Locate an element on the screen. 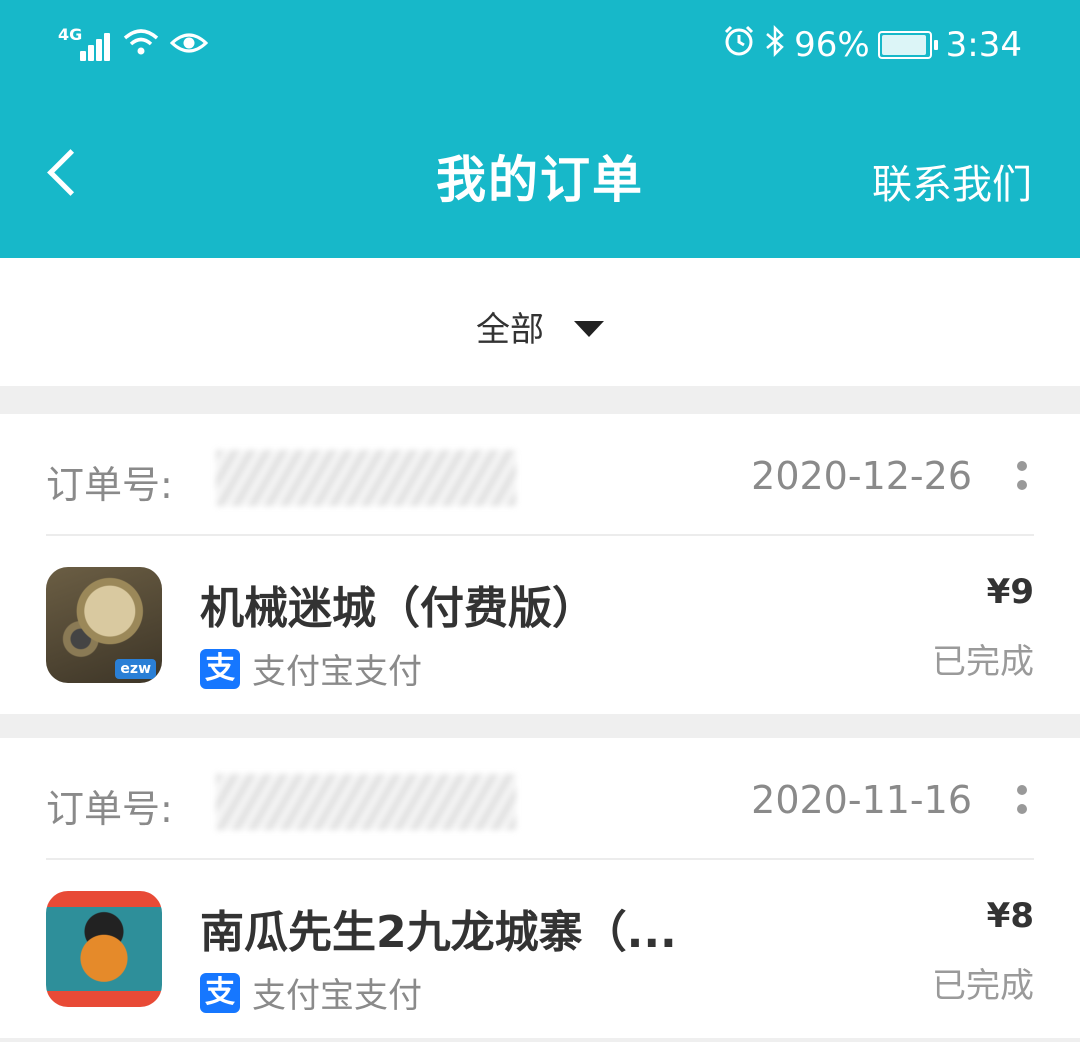  filter-selected-label: 全部 is located at coordinates (510, 330).